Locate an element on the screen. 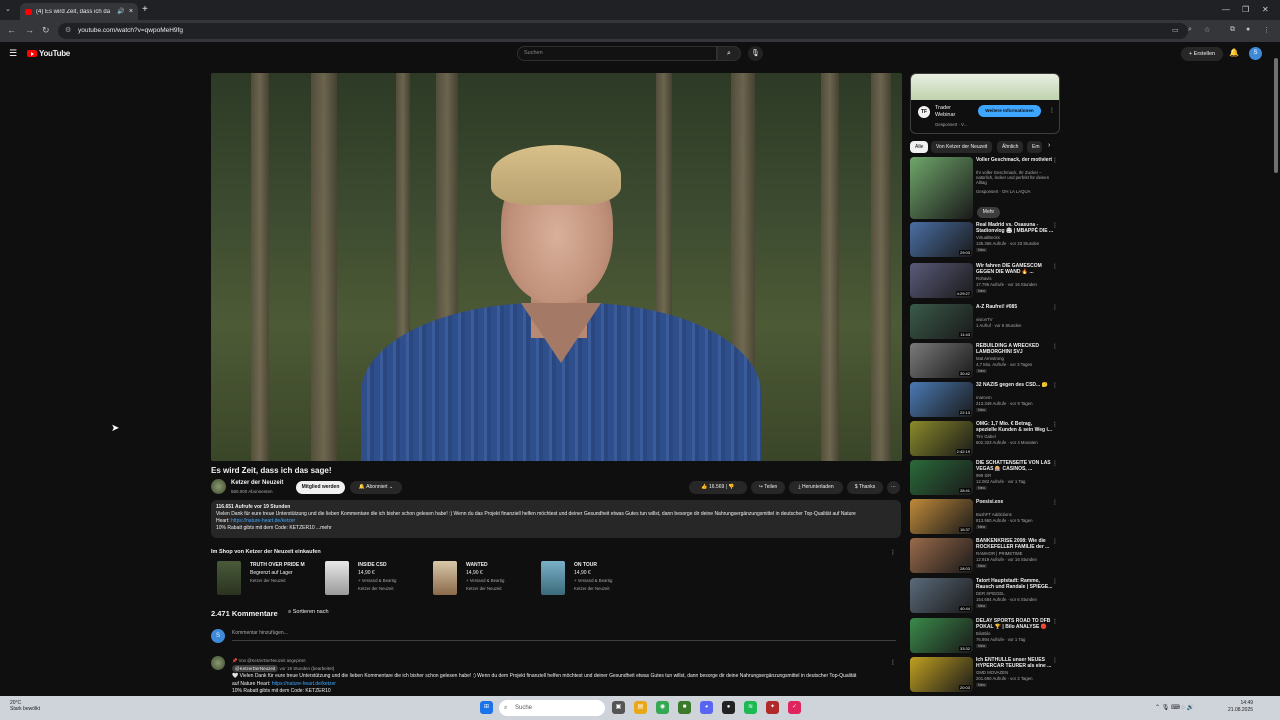 Image resolution: width=1280 pixels, height=720 pixels. comment-link: https://nature-heart.de/ketzer is located at coordinates (304, 684).